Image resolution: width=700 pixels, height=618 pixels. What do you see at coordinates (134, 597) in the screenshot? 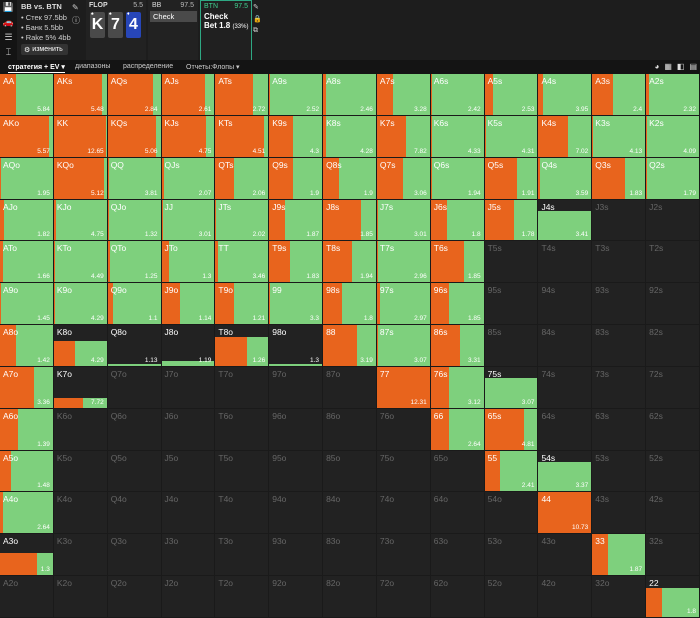
I see `hand-cell-Q2o: Q2o` at bounding box center [134, 597].